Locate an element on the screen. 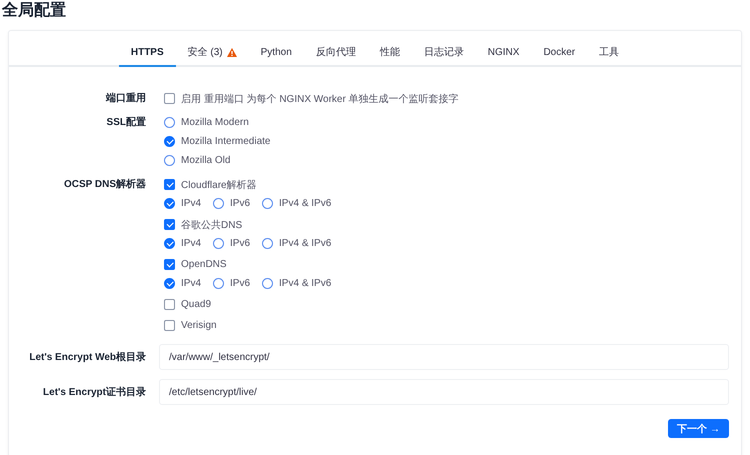 This screenshot has width=750, height=455. option-label: Verisign is located at coordinates (199, 325).